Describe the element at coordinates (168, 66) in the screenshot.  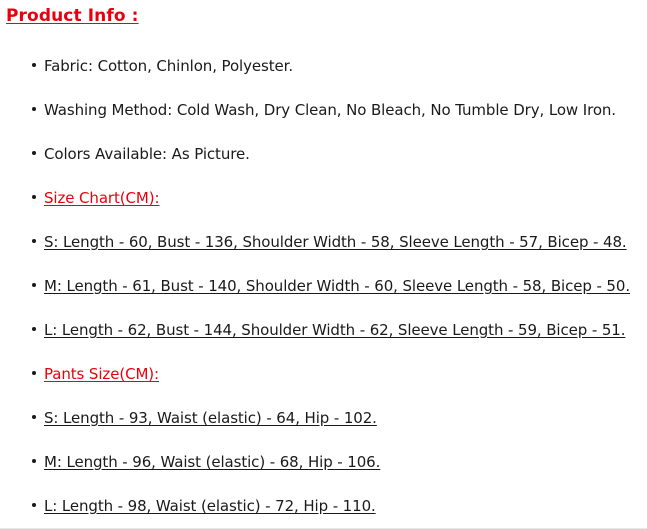
I see `list-item-label: Fabric: Cotton, Chinlon, Polyester.` at that location.